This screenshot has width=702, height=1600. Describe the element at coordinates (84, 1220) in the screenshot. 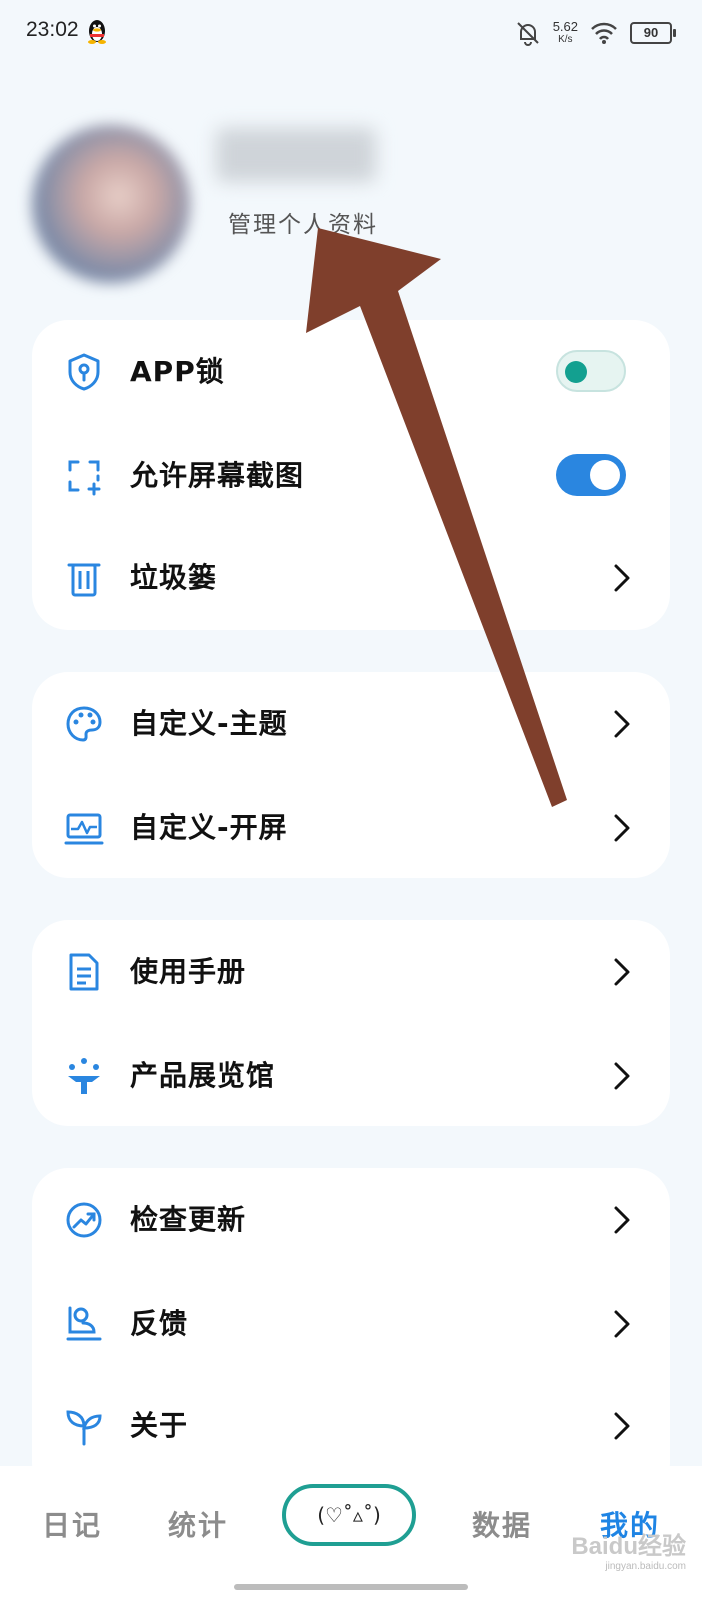

I see `update-trend-icon` at that location.